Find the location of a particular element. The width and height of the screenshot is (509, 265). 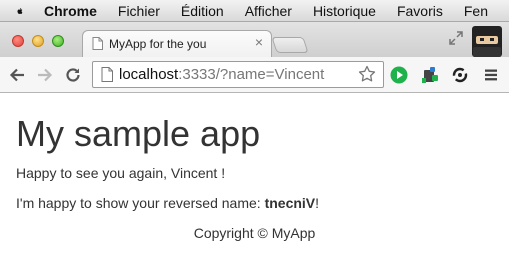

browser-toolbar: localhost:3333/?name=Vincent is located at coordinates (254, 75).